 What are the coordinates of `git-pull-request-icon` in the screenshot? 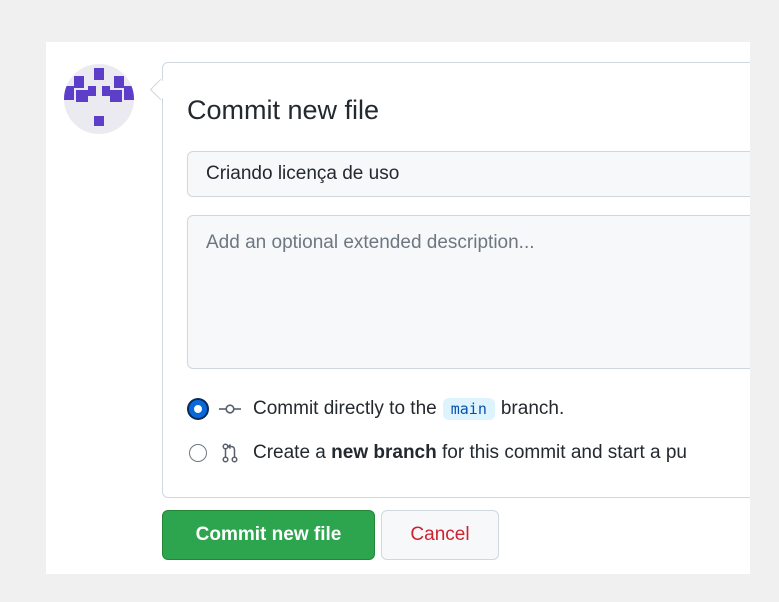 It's located at (230, 453).